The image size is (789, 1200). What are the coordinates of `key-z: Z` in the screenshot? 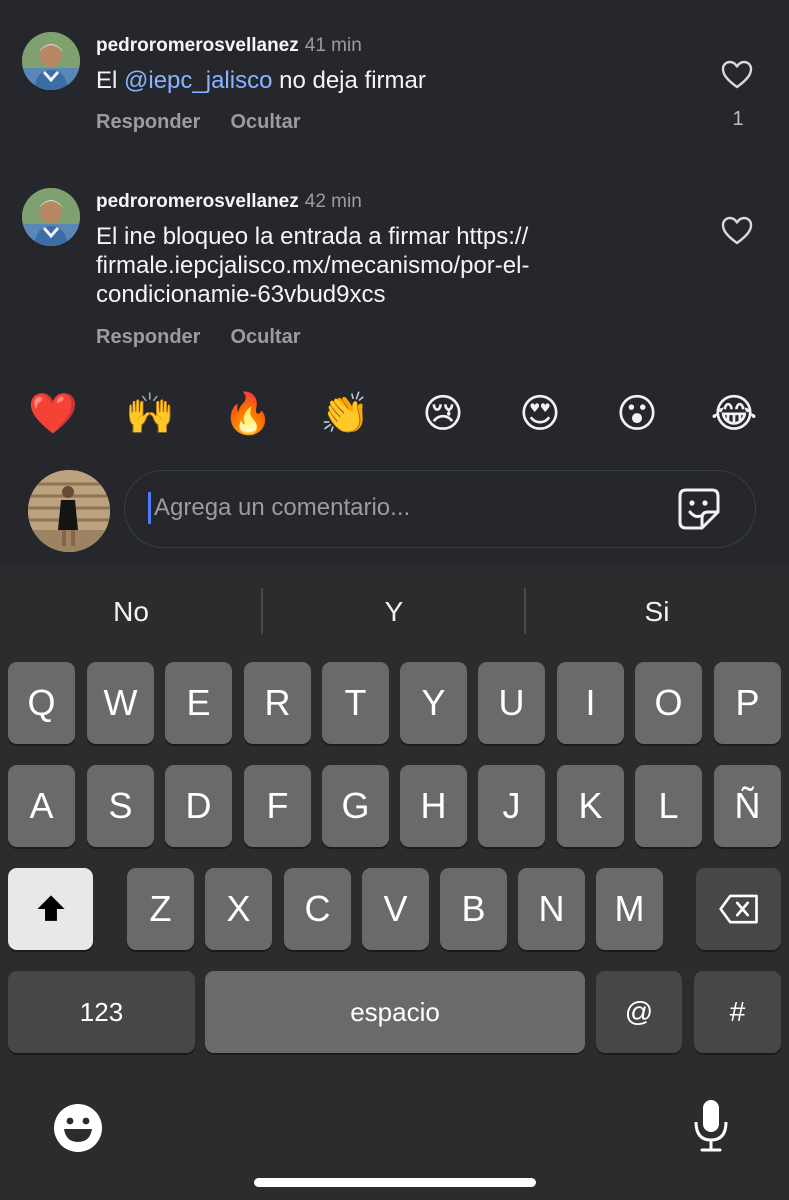 It's located at (160, 909).